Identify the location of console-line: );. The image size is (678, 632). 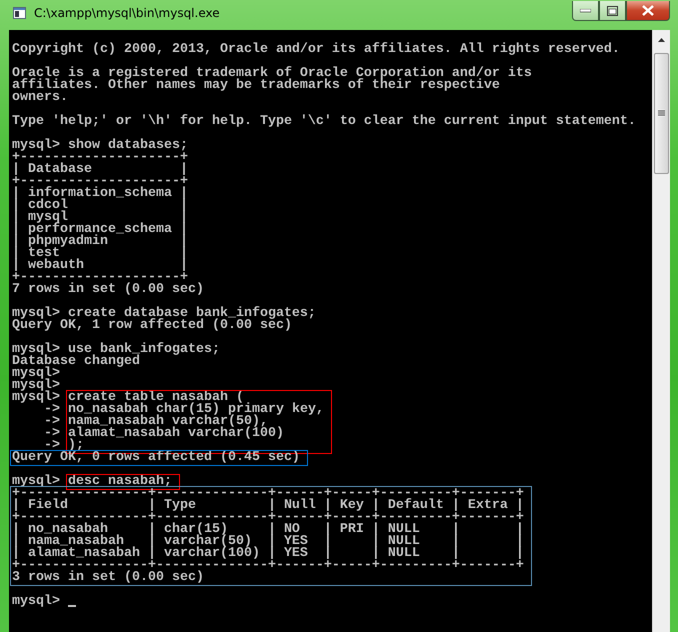
(76, 446).